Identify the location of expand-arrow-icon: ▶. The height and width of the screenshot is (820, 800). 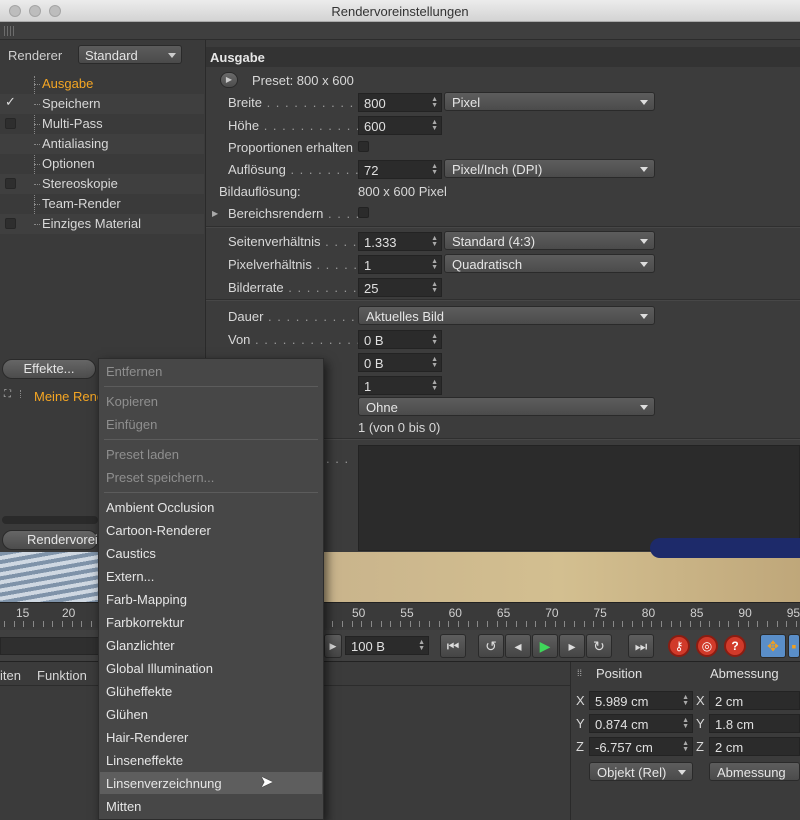
(215, 213).